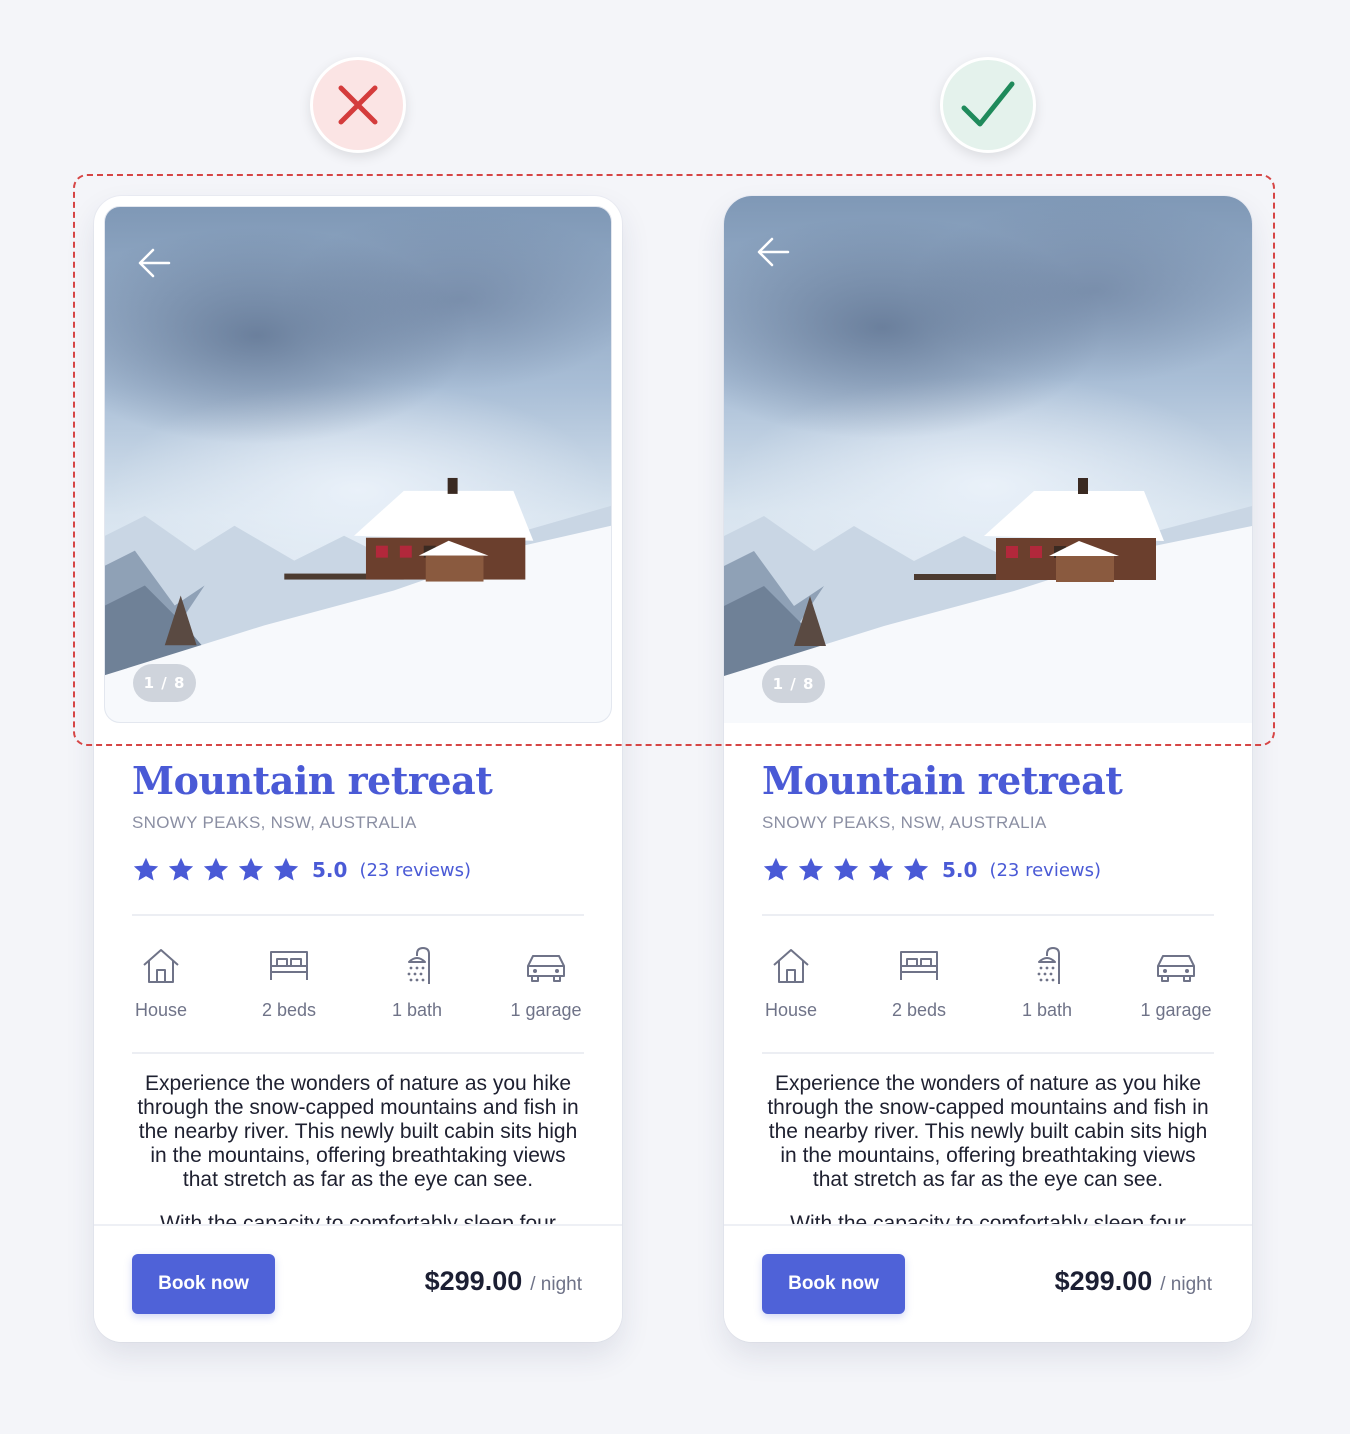 The height and width of the screenshot is (1434, 1350). I want to click on correct-badge, so click(988, 105).